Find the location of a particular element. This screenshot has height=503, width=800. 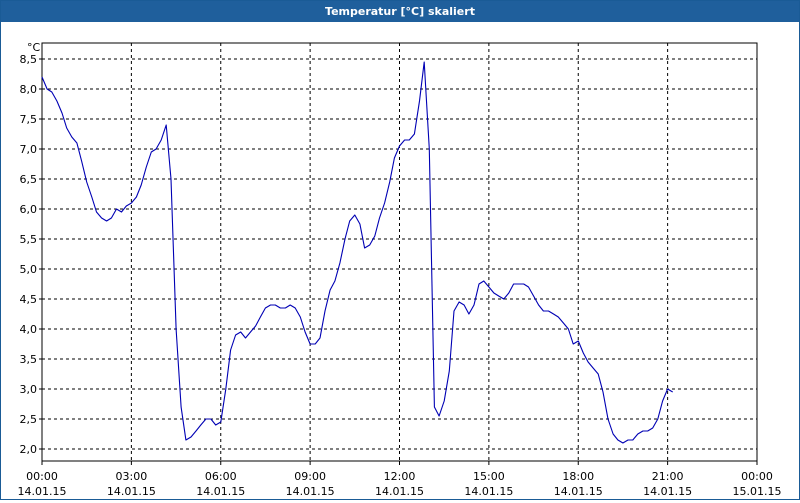

y-tick-label: 5,0 is located at coordinates (29, 269).